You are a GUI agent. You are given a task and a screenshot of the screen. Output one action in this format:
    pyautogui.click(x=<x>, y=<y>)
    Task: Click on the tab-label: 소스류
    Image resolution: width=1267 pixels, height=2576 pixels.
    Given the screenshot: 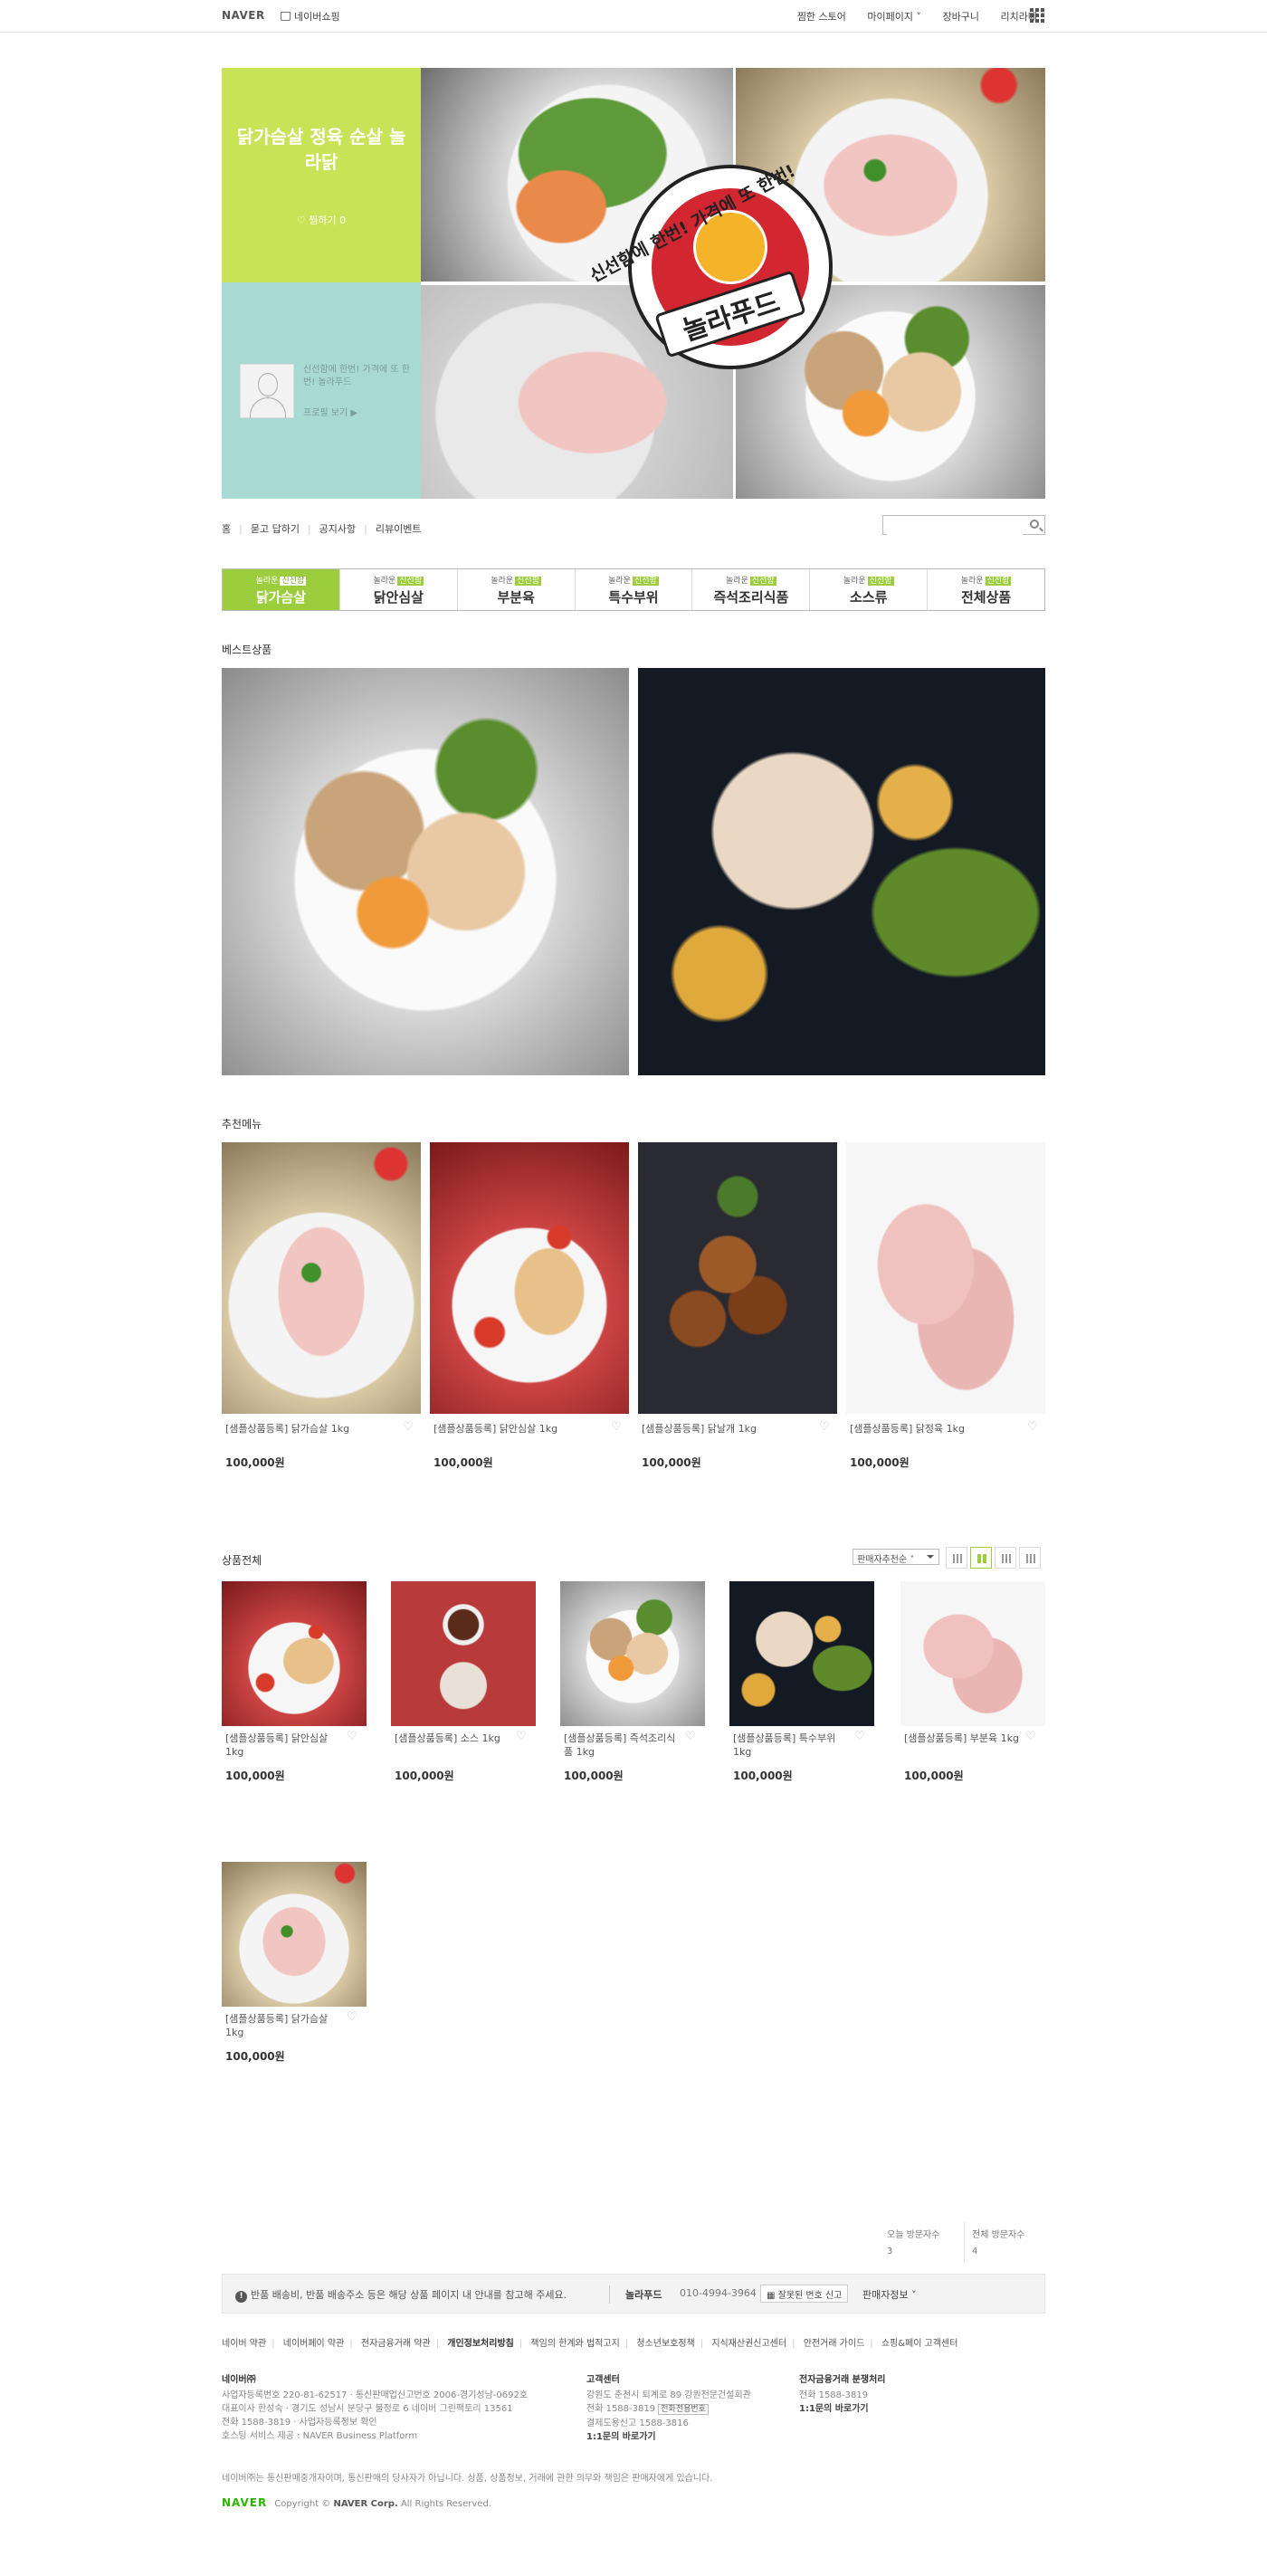 What is the action you would take?
    pyautogui.click(x=869, y=598)
    